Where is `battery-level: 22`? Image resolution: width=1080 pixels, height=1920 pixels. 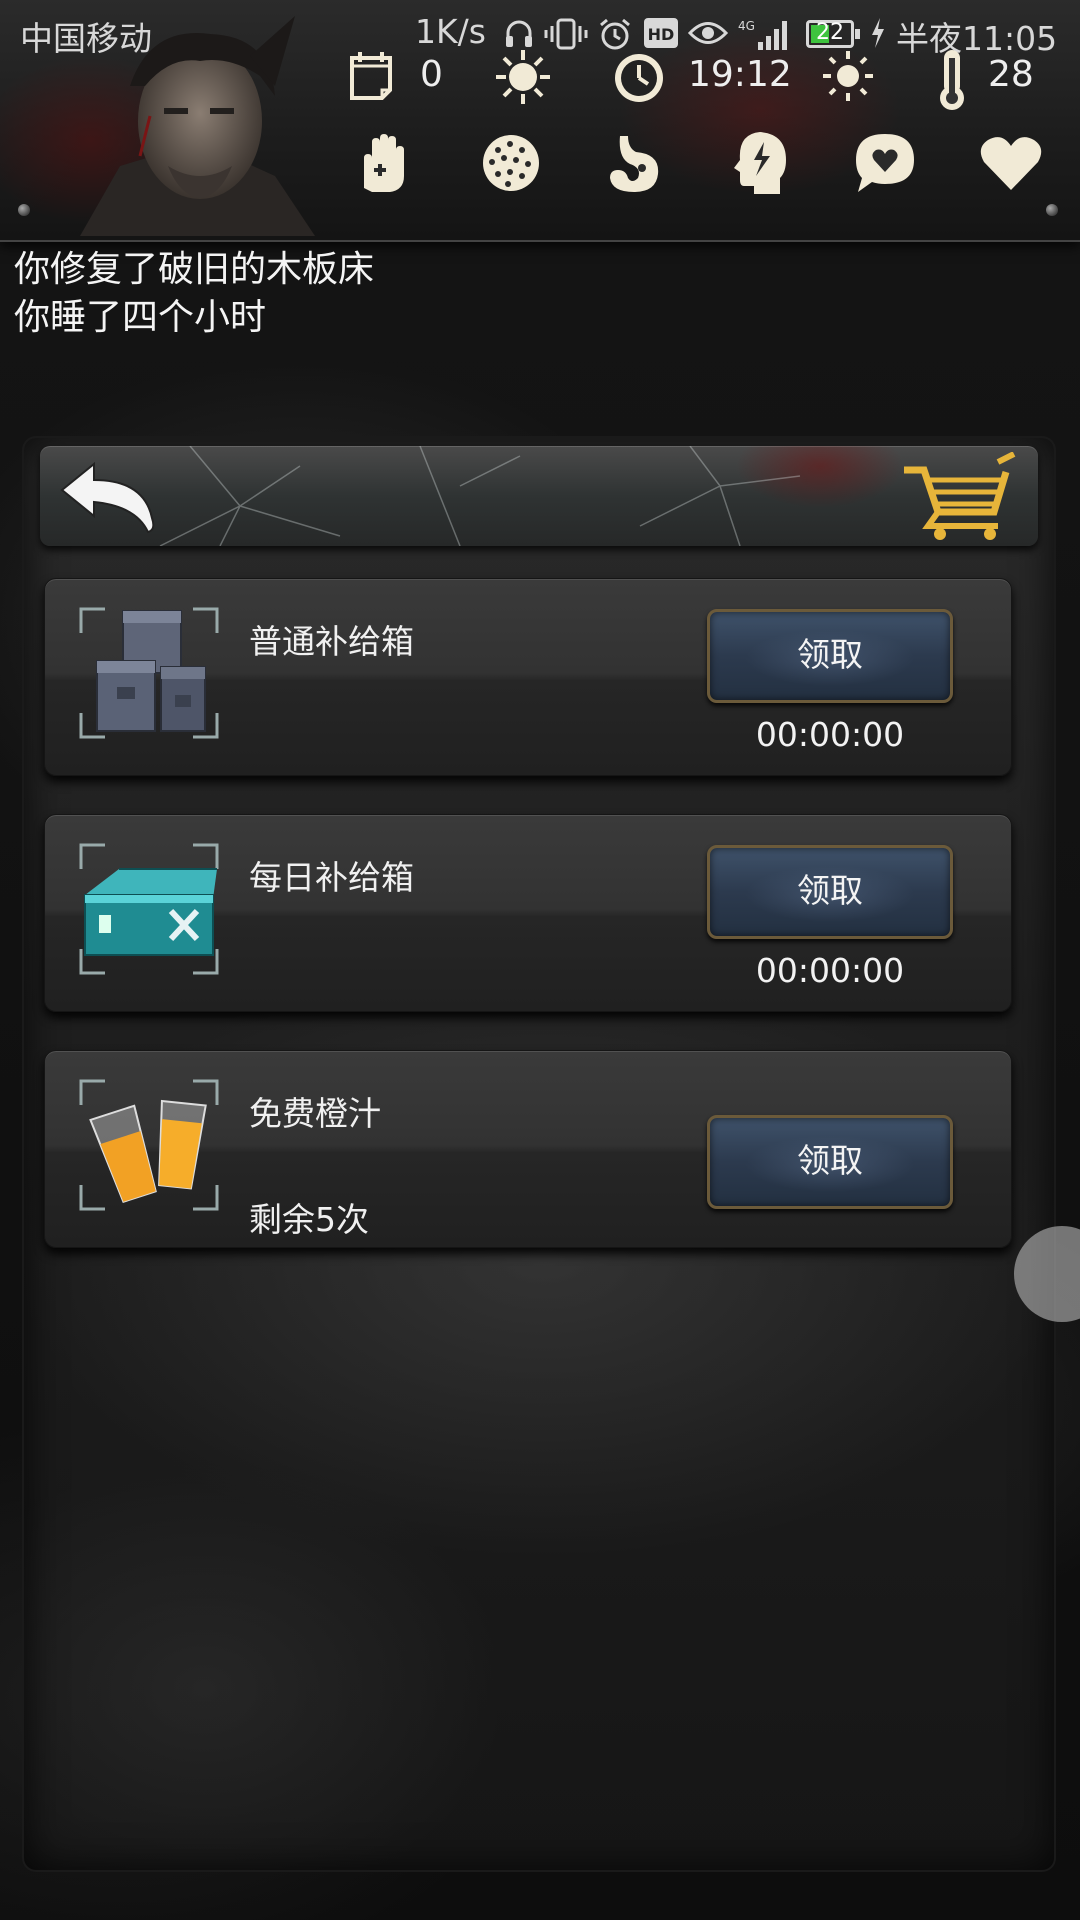 battery-level: 22 is located at coordinates (830, 32).